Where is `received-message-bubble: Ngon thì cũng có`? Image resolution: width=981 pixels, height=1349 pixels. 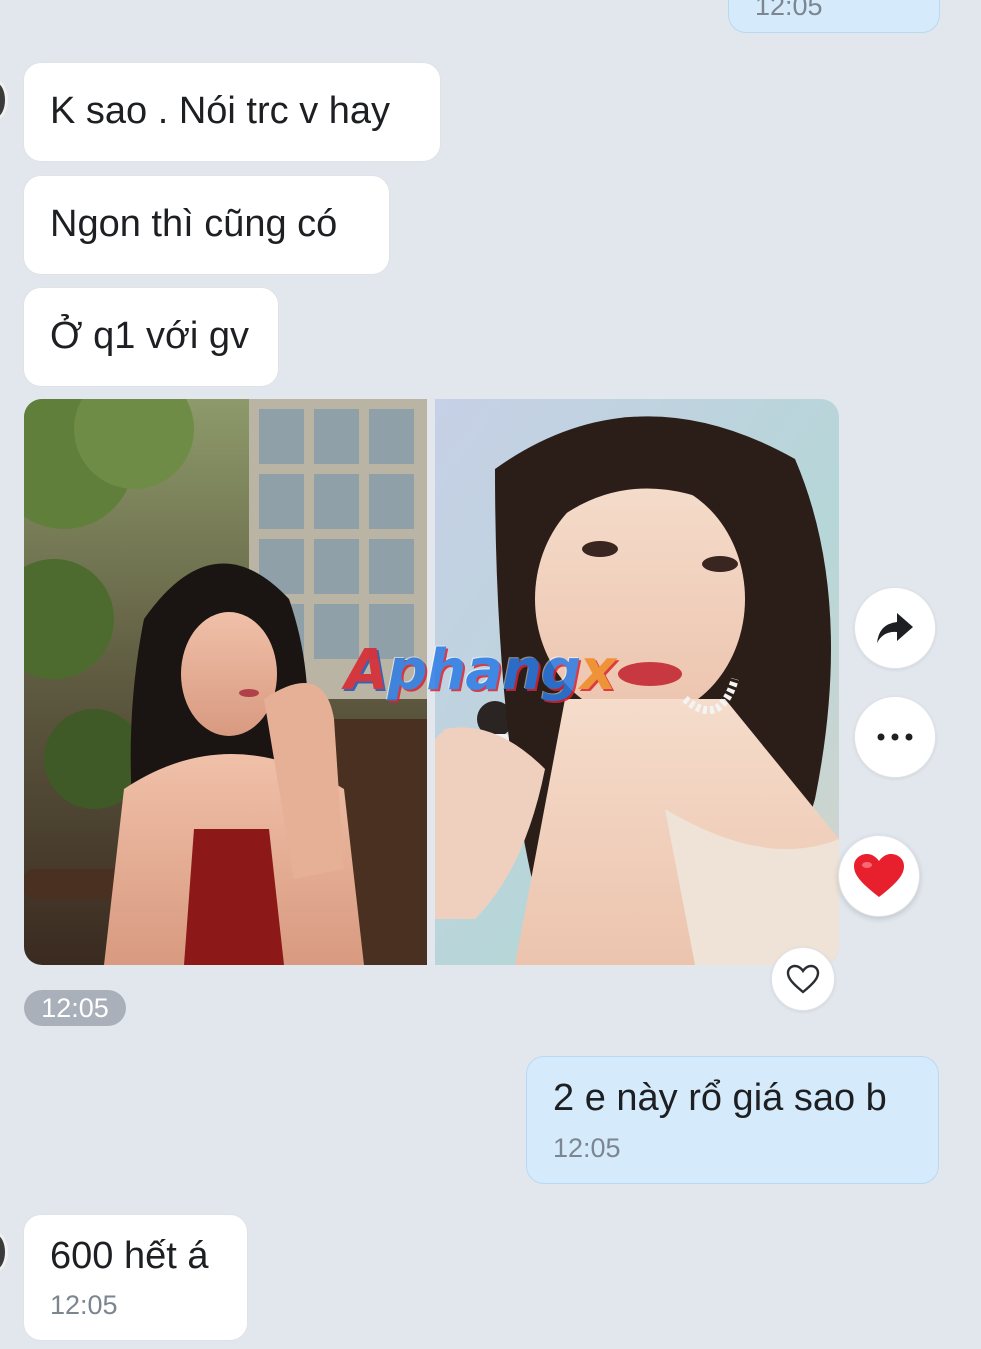
received-message-bubble: Ngon thì cũng có is located at coordinates (206, 225).